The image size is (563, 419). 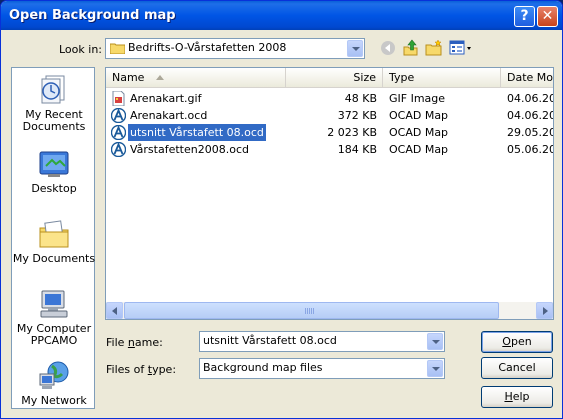 I want to click on label-part: ype:, so click(x=164, y=369).